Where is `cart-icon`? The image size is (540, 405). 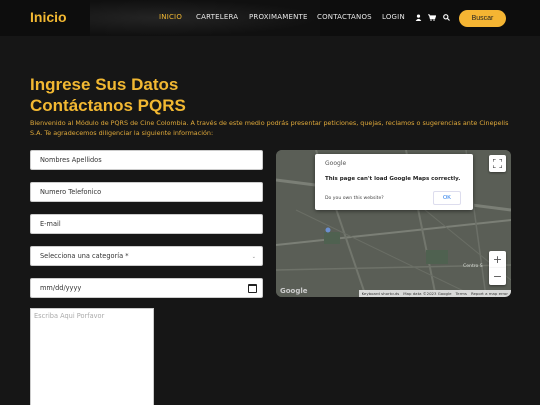 cart-icon is located at coordinates (432, 17).